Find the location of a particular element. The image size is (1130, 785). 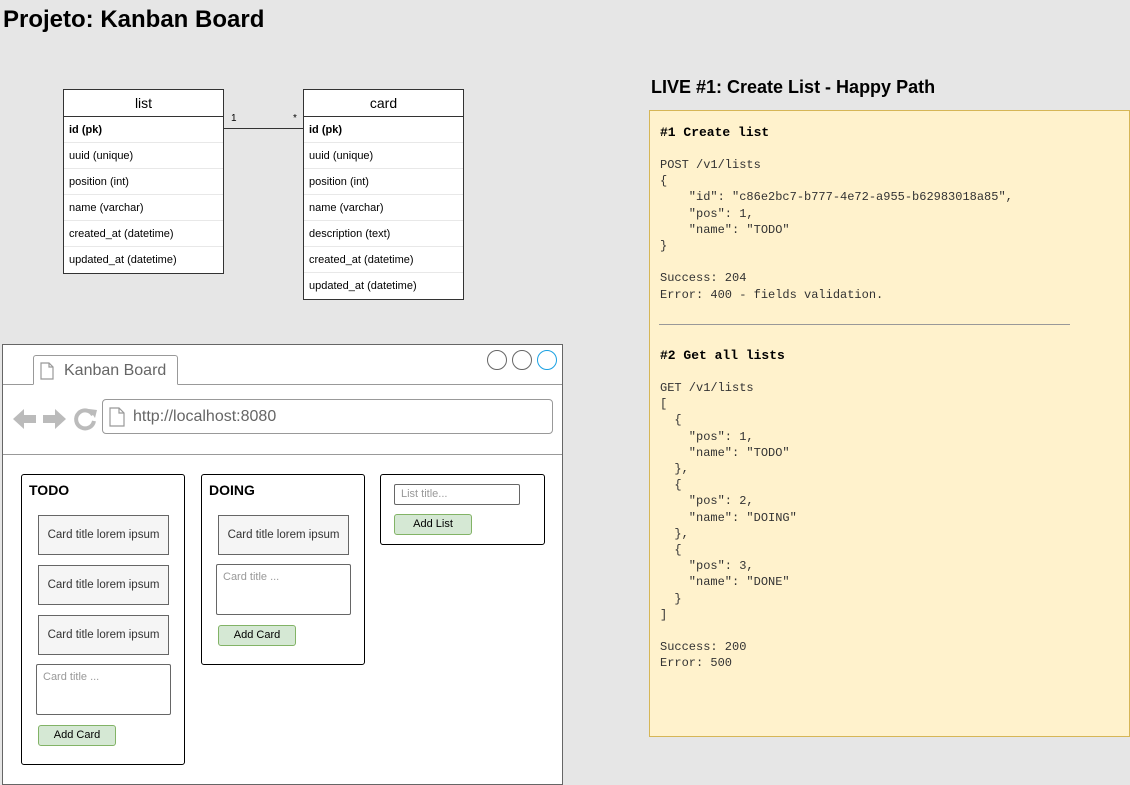

address-bar: http://localhost:8080 is located at coordinates (282, 420).